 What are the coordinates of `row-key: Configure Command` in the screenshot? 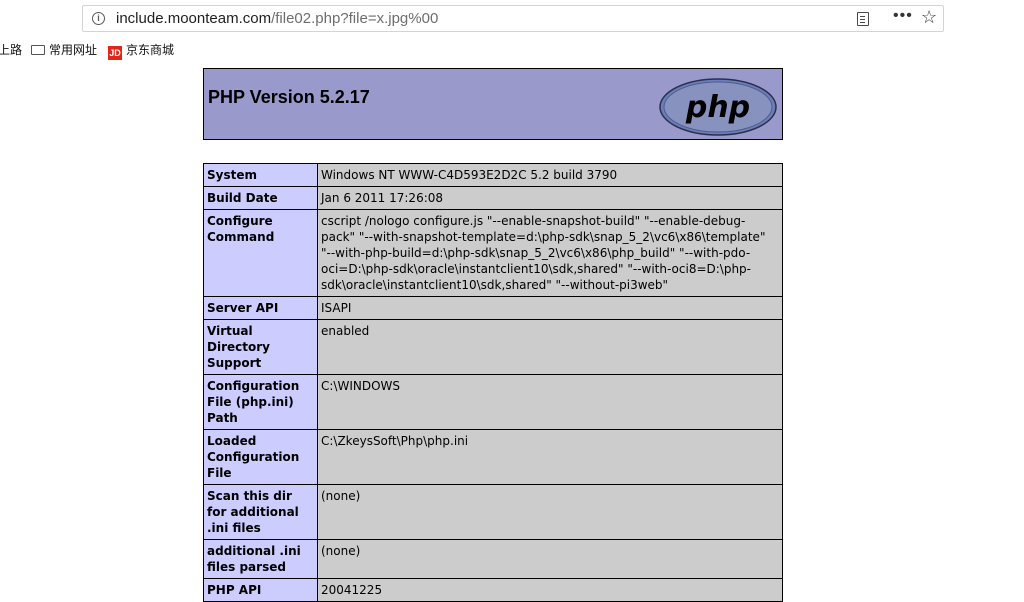 It's located at (260, 253).